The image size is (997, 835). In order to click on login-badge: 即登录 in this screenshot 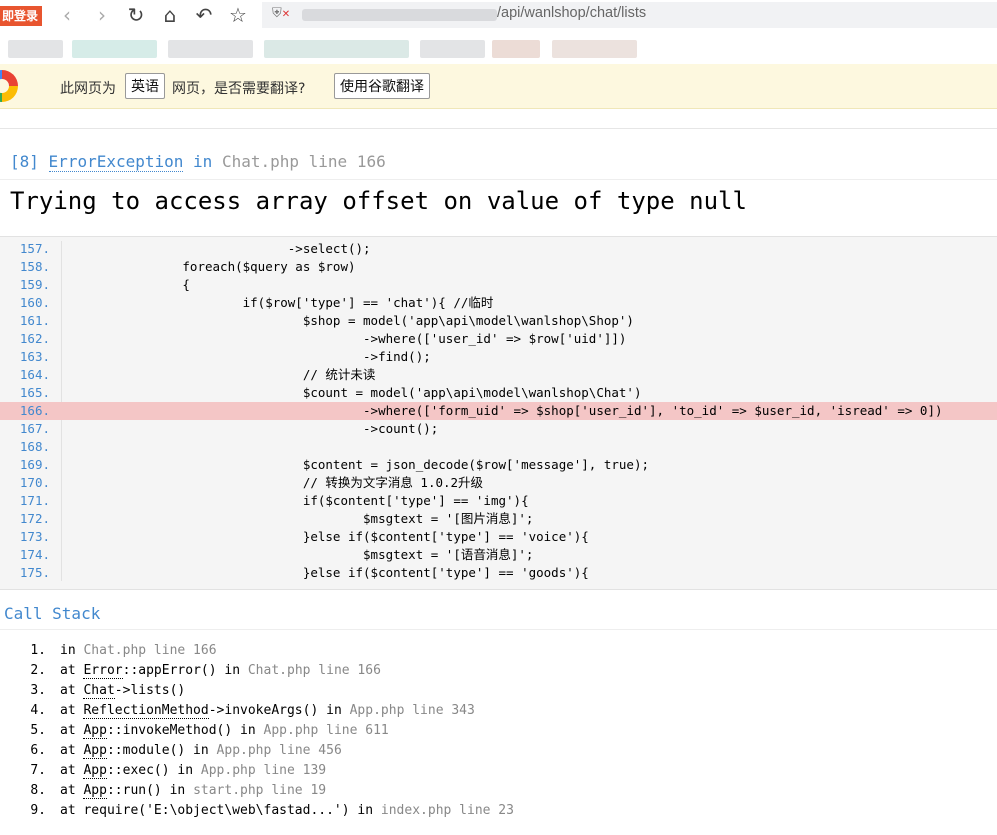, I will do `click(21, 16)`.